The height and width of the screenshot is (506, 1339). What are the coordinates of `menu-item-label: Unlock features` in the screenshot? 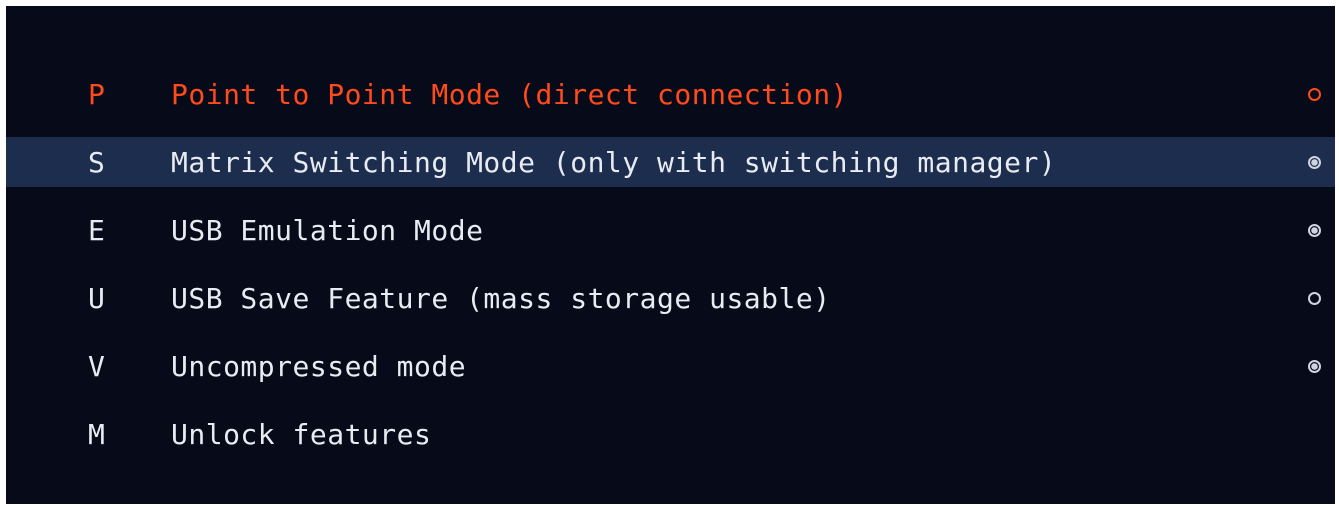 It's located at (301, 434).